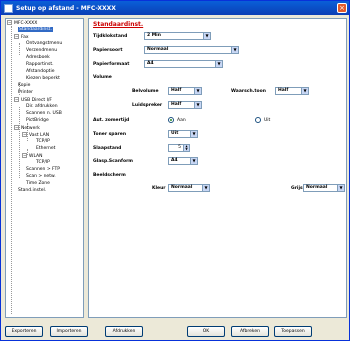 This screenshot has height=341, width=350. Describe the element at coordinates (189, 188) in the screenshot. I see `kleur-select: Normaal ▼` at that location.